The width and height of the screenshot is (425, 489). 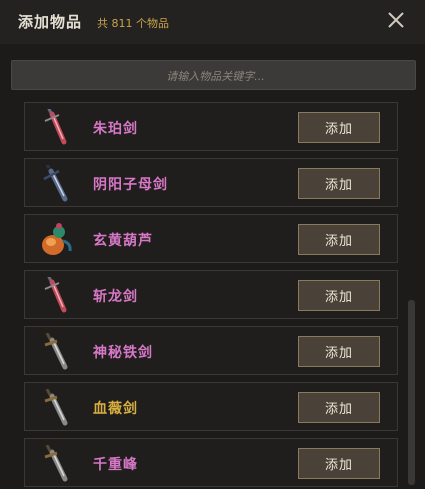 What do you see at coordinates (130, 185) in the screenshot?
I see `item-name: 阴阳子母剑` at bounding box center [130, 185].